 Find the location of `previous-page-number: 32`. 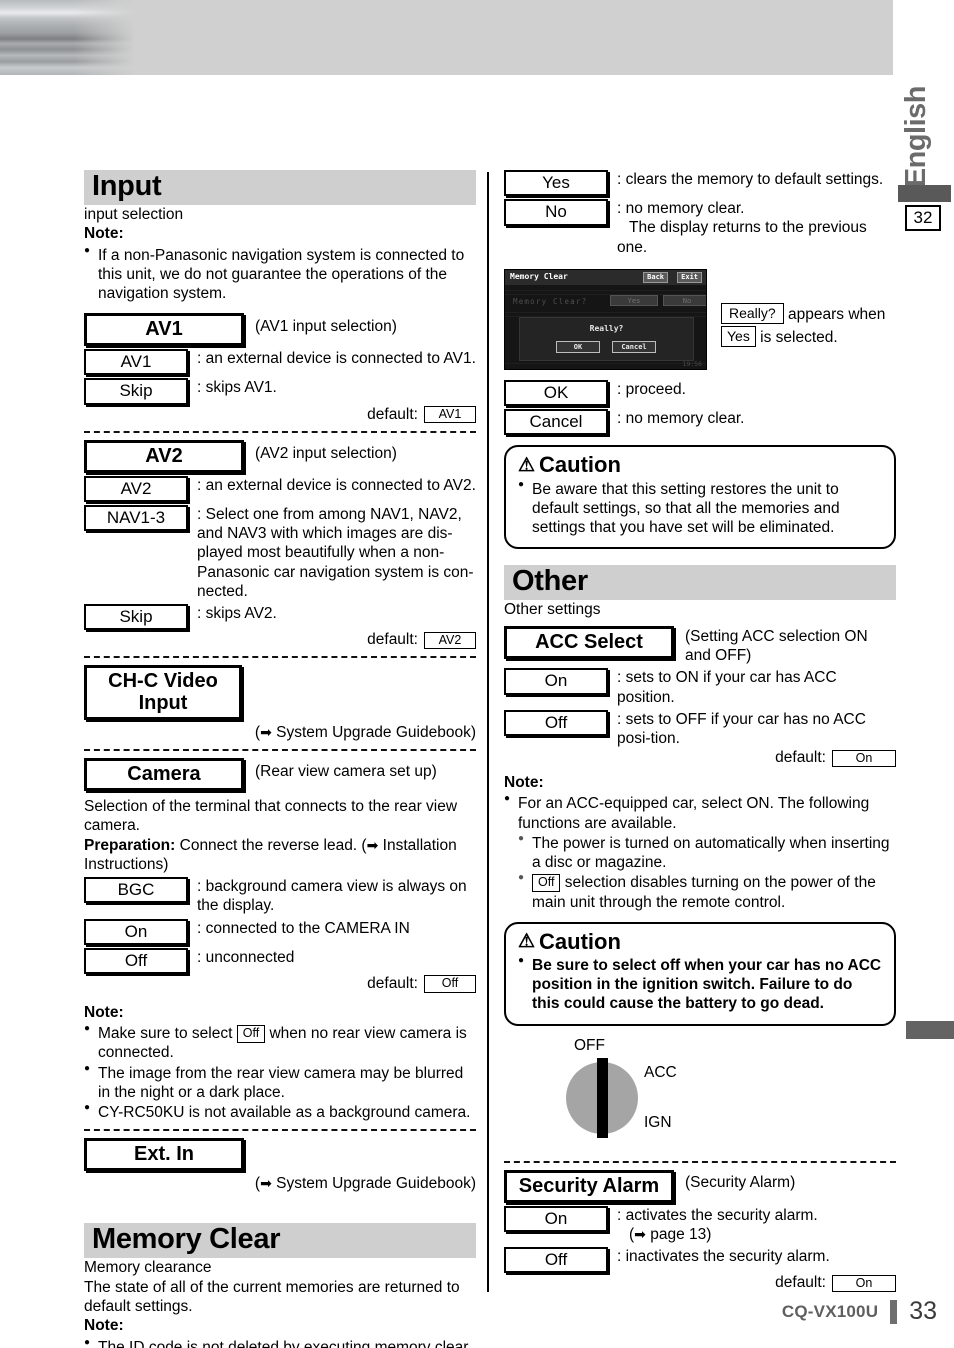

previous-page-number: 32 is located at coordinates (923, 218).